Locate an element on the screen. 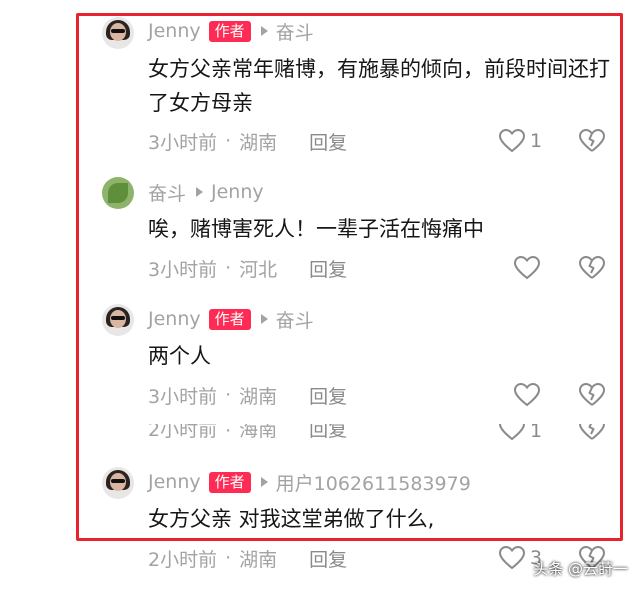 This screenshot has height=593, width=640. username: 奋斗 is located at coordinates (167, 192).